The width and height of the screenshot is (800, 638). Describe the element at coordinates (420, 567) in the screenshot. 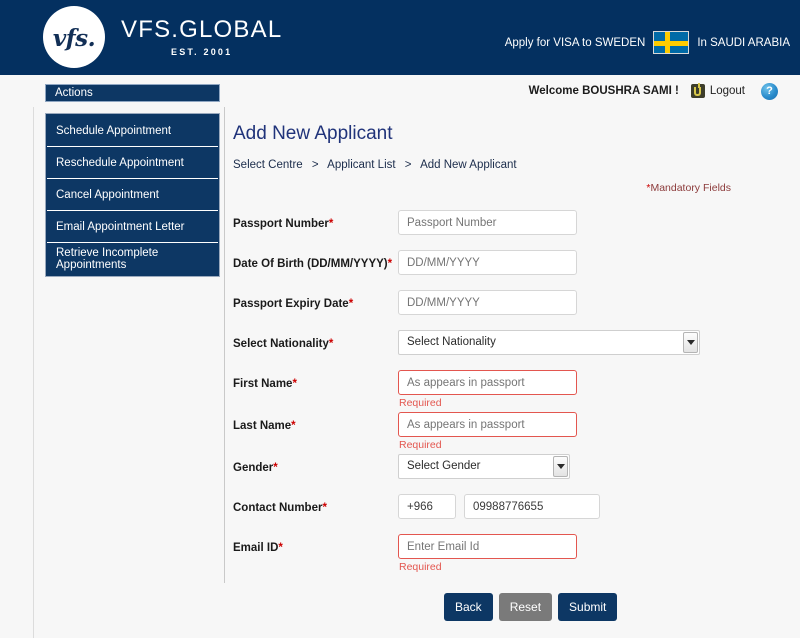

I see `email-id-error: Required` at that location.